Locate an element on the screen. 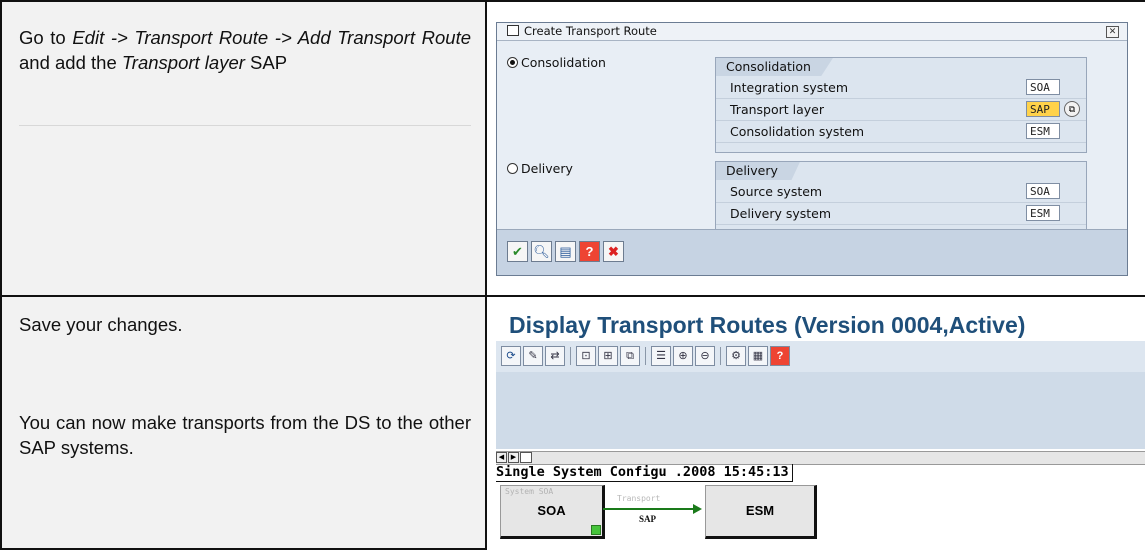 This screenshot has height=550, width=1145. dialog-footer: ✔ 🔍︎ ▤ ? ✖ is located at coordinates (812, 252).